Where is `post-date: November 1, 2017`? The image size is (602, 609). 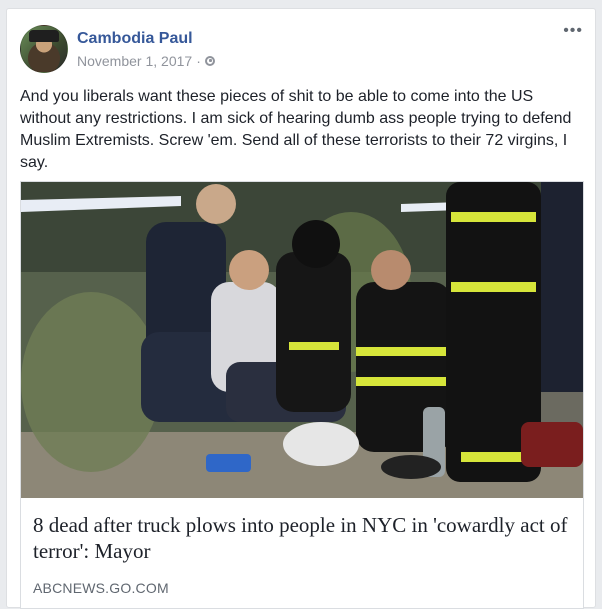
post-date: November 1, 2017 is located at coordinates (134, 61).